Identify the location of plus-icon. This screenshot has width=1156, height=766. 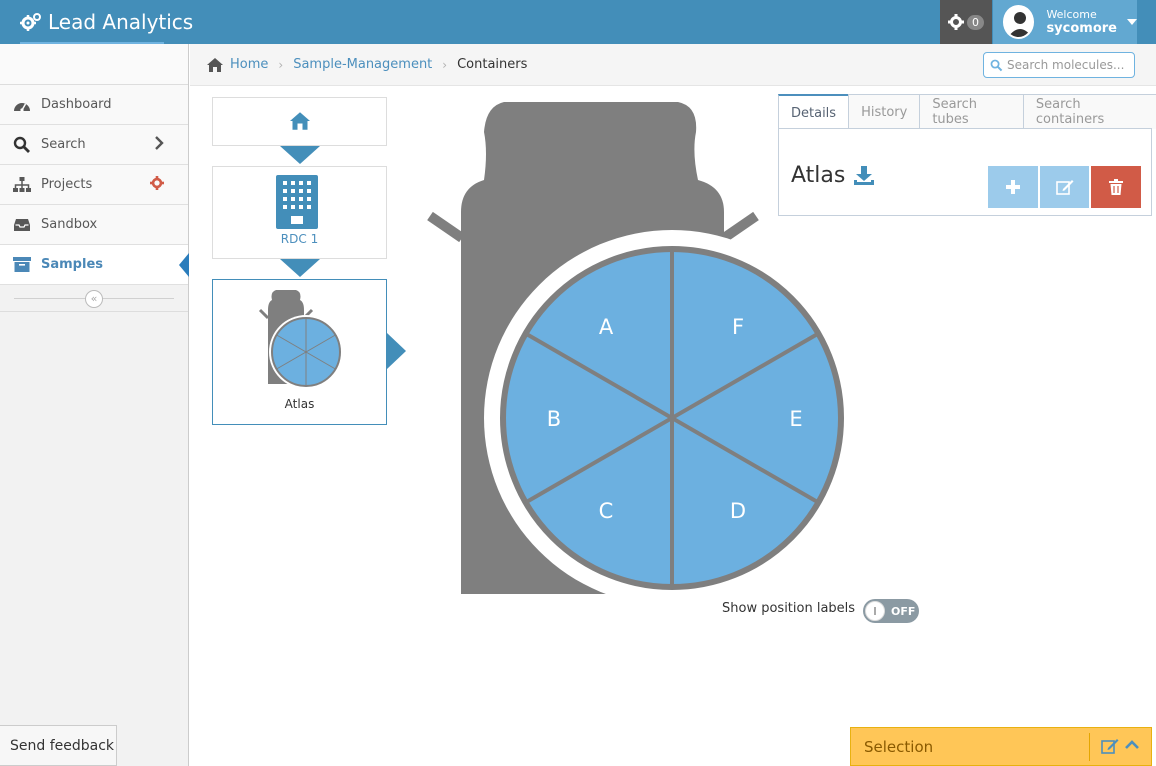
(1013, 187).